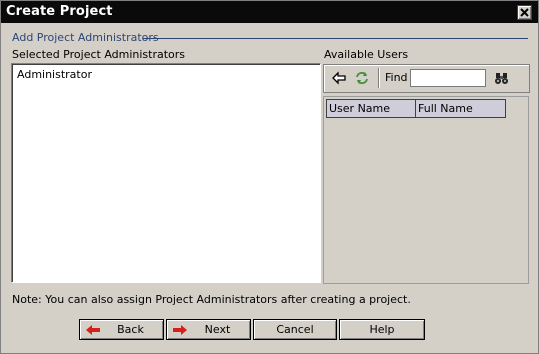 This screenshot has width=539, height=354. I want to click on dialog-title: Create Project, so click(59, 11).